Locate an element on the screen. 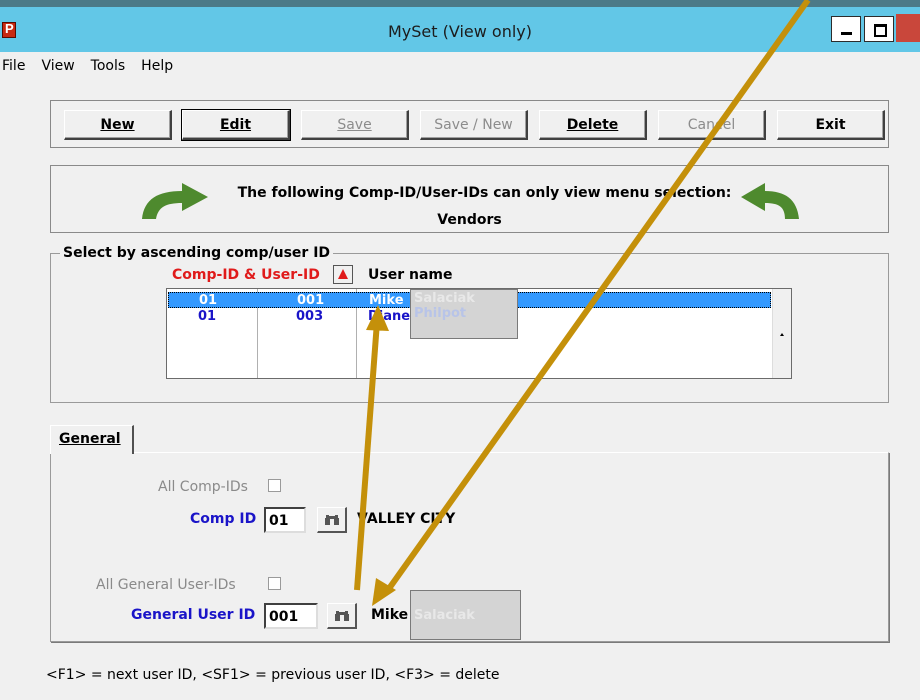 This screenshot has width=920, height=700. delete-button: Delete is located at coordinates (593, 125).